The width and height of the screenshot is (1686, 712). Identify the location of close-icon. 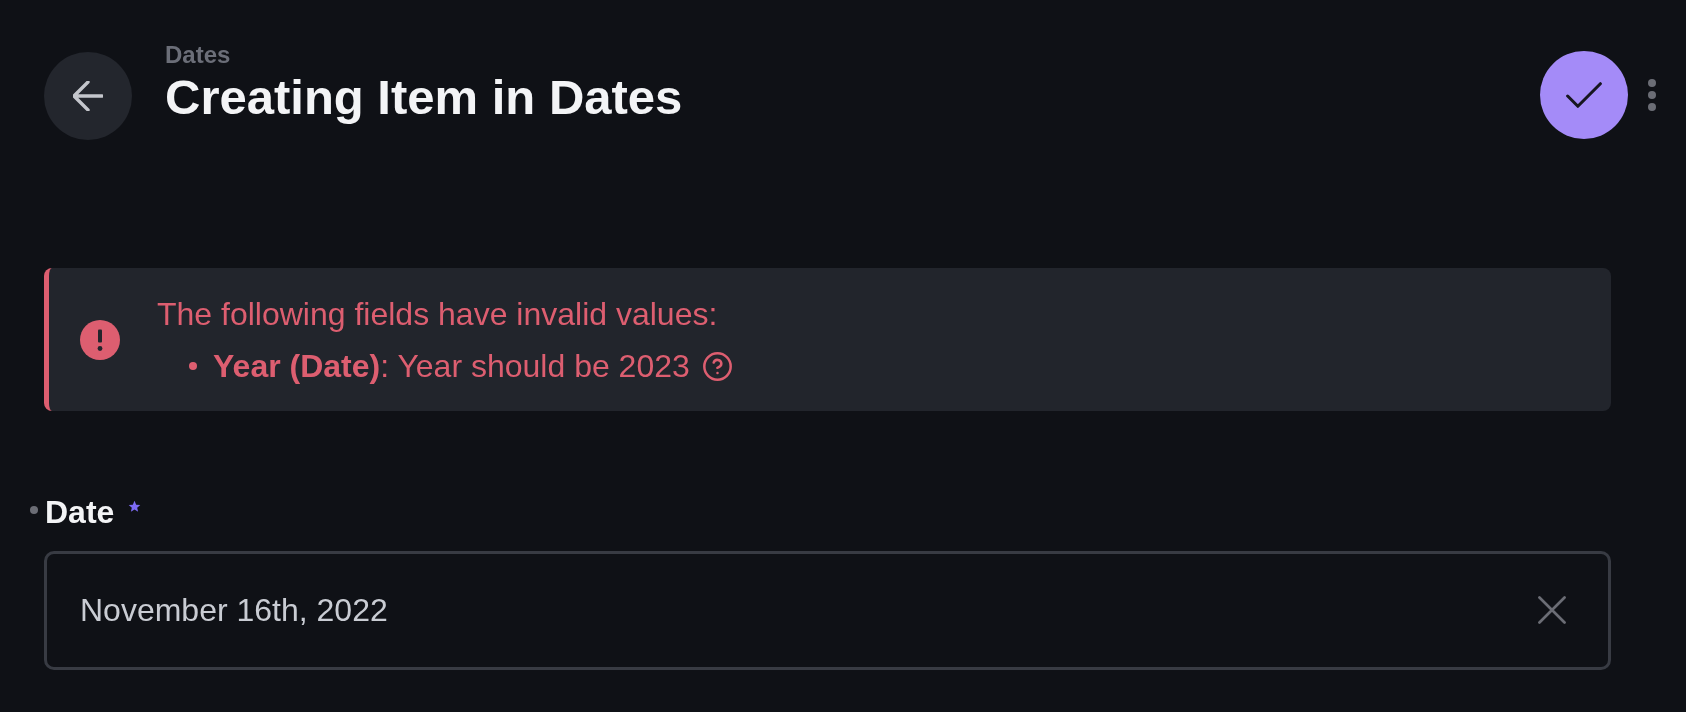
(1552, 610).